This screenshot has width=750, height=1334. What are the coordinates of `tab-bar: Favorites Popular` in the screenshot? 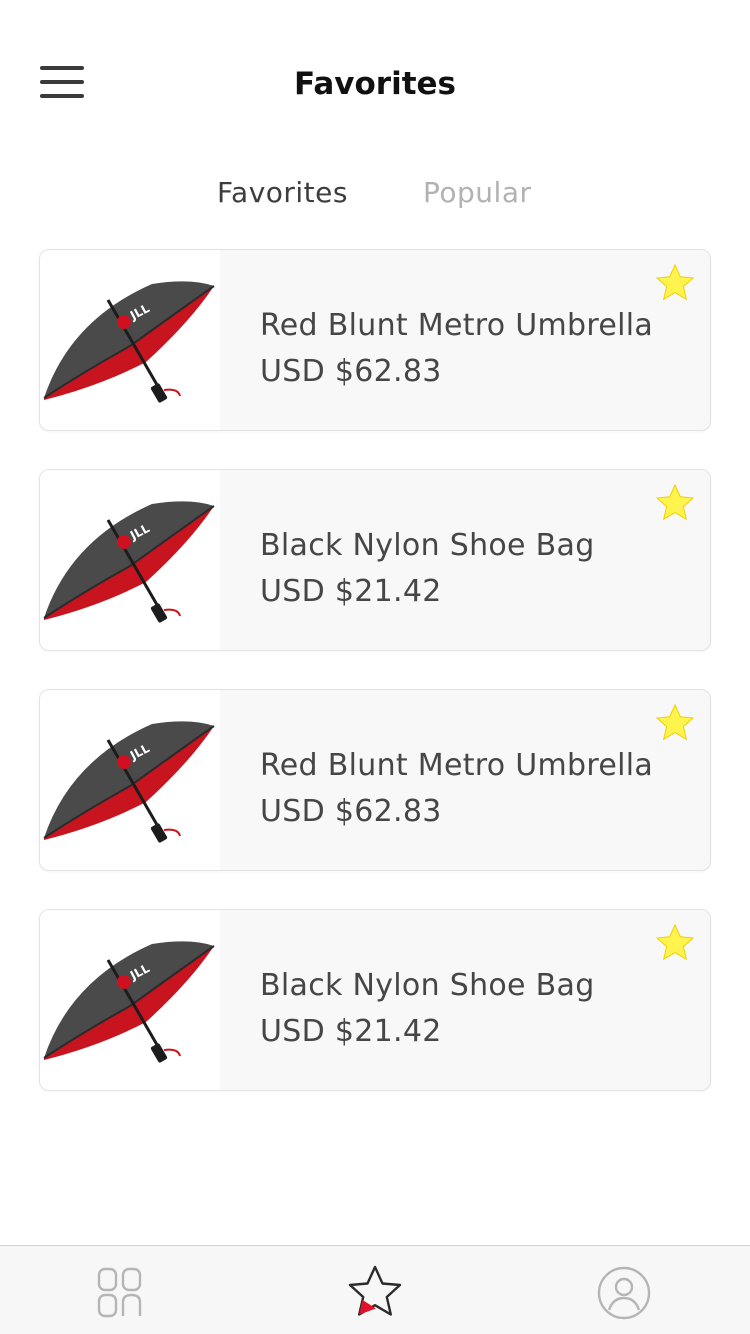 It's located at (375, 196).